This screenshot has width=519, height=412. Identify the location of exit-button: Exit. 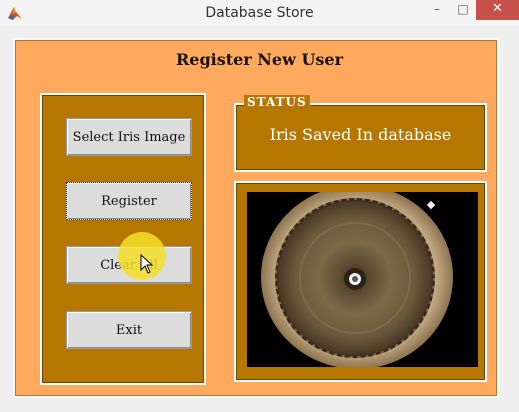
(129, 330).